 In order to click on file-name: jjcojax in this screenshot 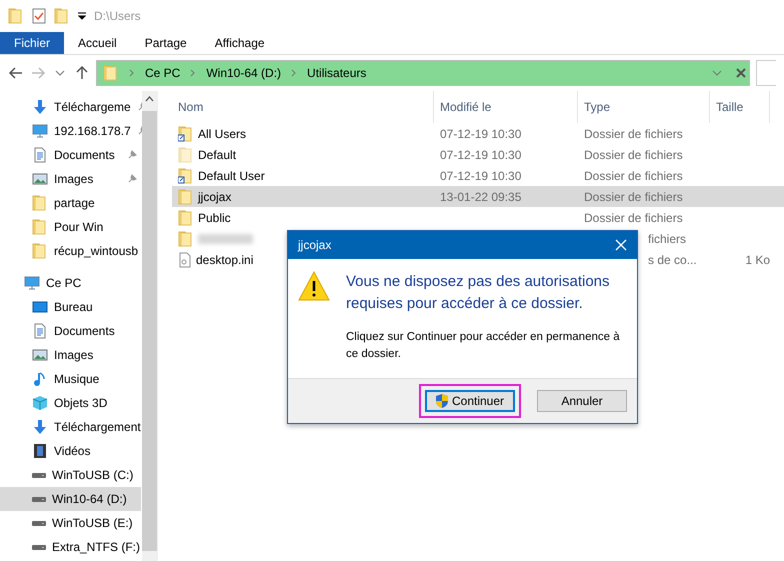, I will do `click(215, 197)`.